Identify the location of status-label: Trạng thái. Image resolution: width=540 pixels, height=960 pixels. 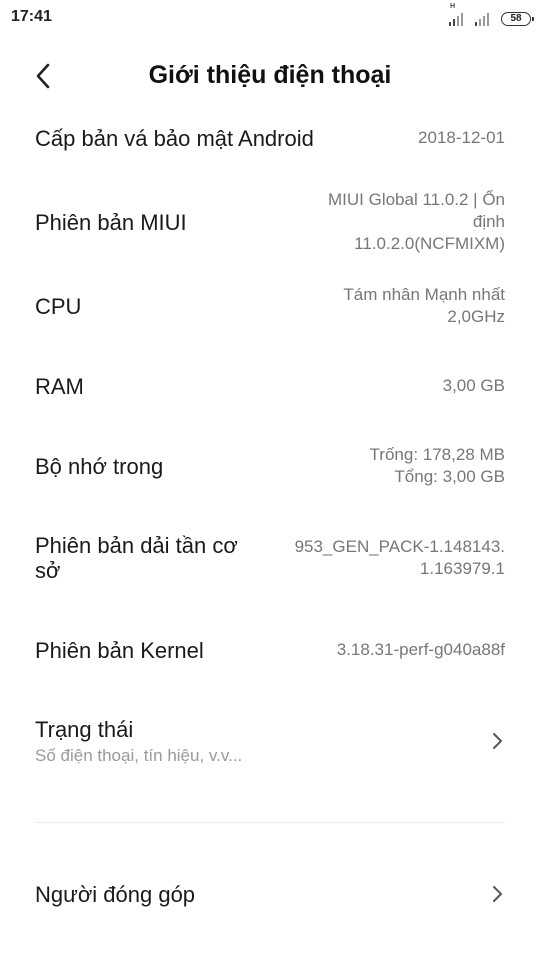
(84, 729).